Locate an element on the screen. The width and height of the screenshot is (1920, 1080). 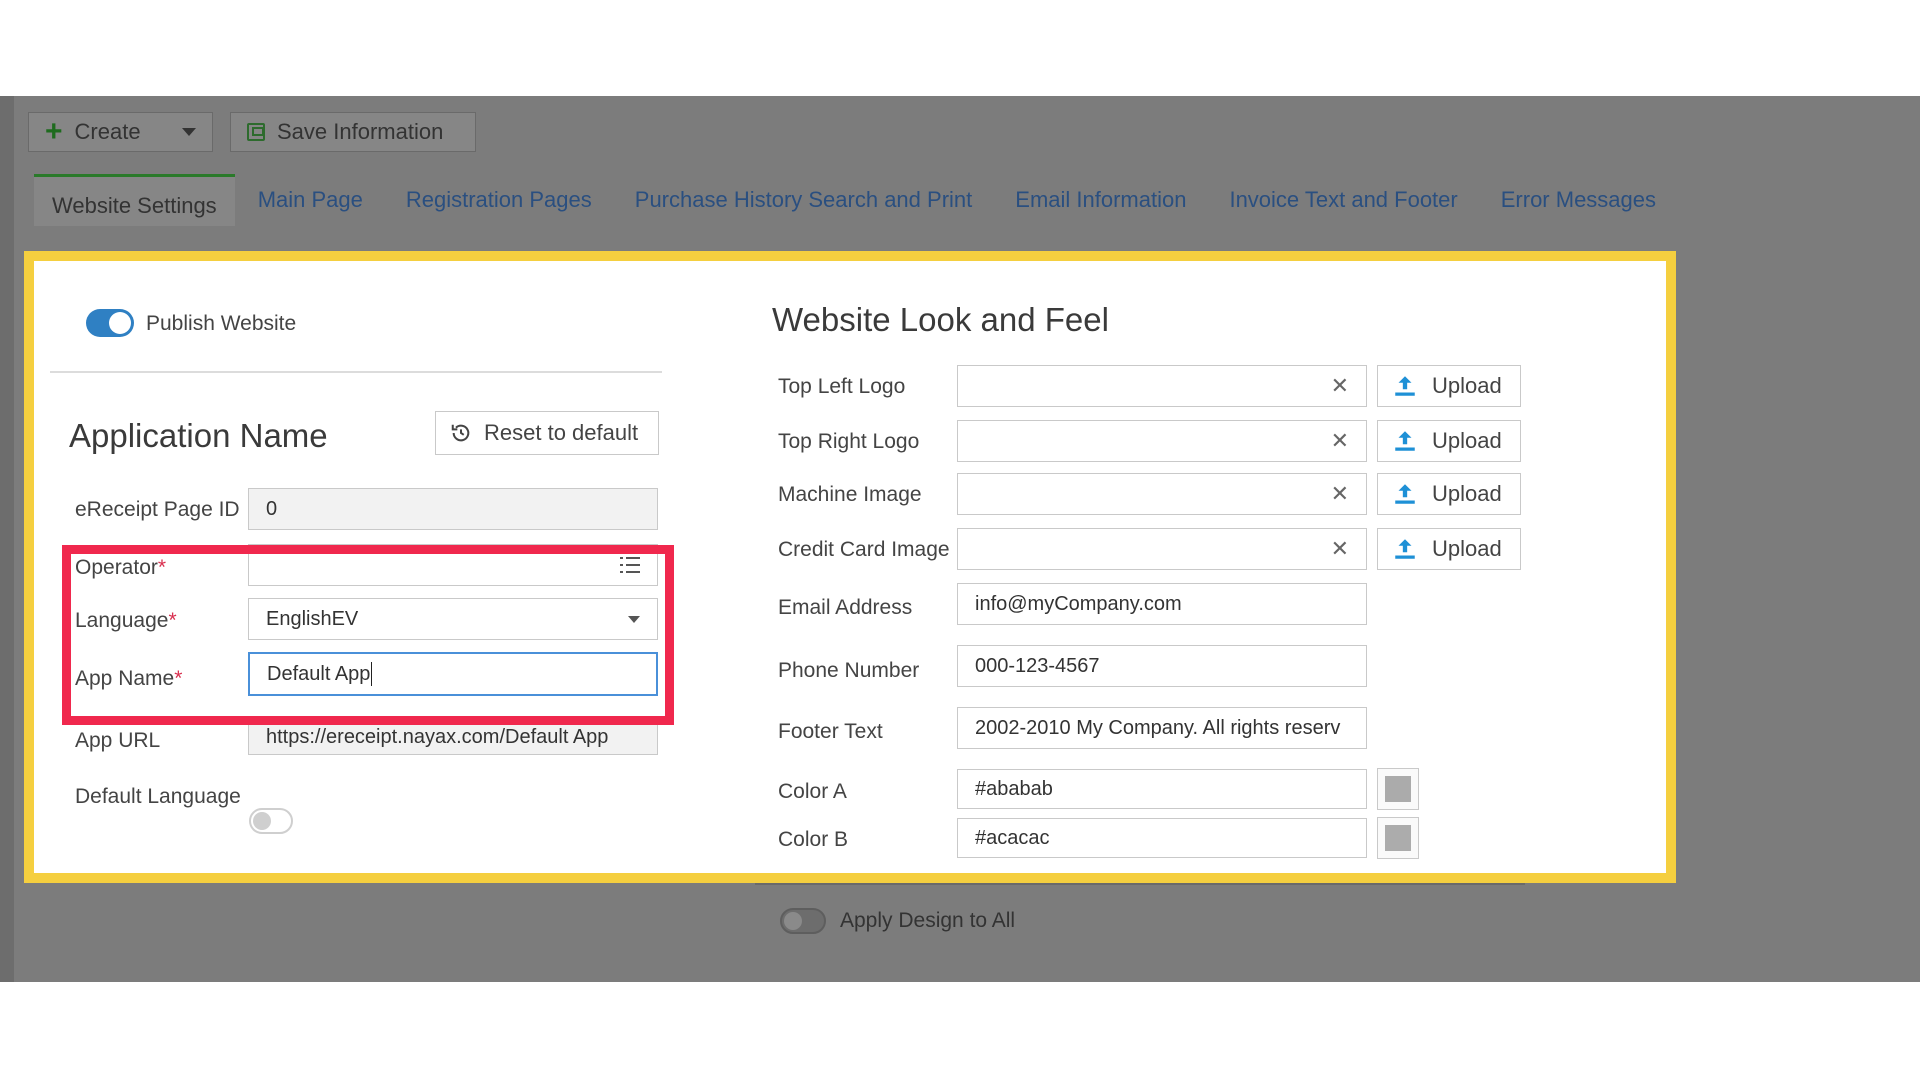
color-b-label: Color B is located at coordinates (813, 839).